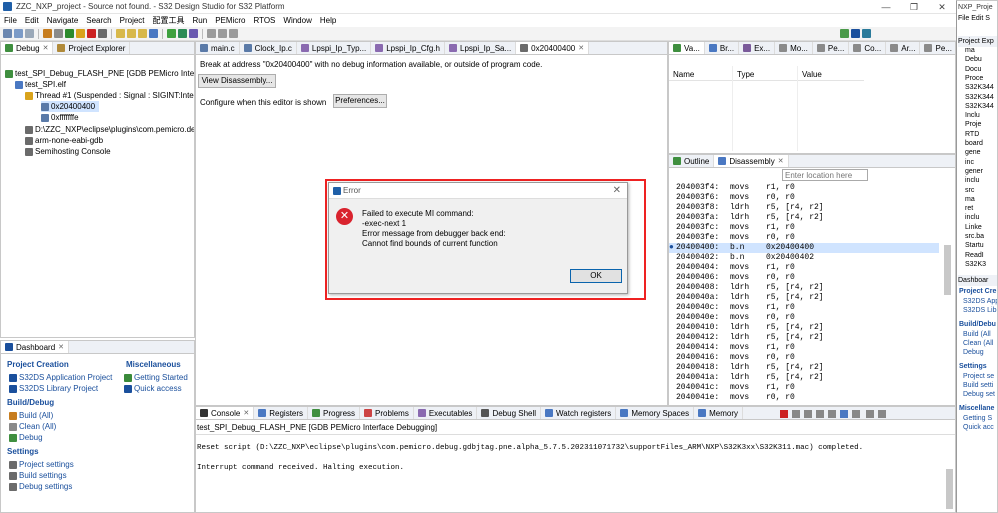 The width and height of the screenshot is (998, 513). Describe the element at coordinates (886, 7) in the screenshot. I see `minimize-button: —` at that location.